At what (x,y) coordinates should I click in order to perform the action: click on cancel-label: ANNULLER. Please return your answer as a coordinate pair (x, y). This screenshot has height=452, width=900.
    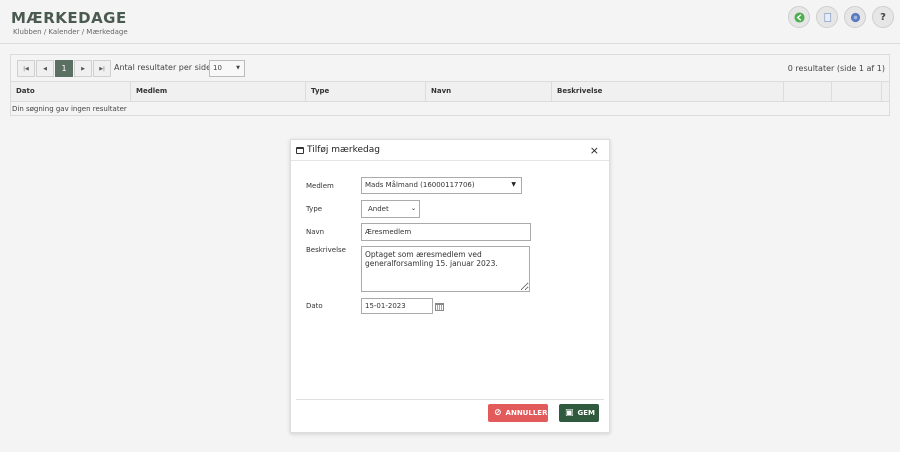
    Looking at the image, I should click on (526, 413).